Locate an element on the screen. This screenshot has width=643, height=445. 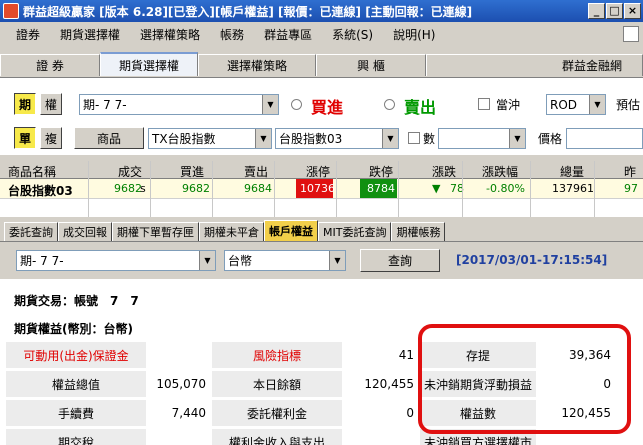
equity-label: 權益總值 is located at coordinates (76, 384).